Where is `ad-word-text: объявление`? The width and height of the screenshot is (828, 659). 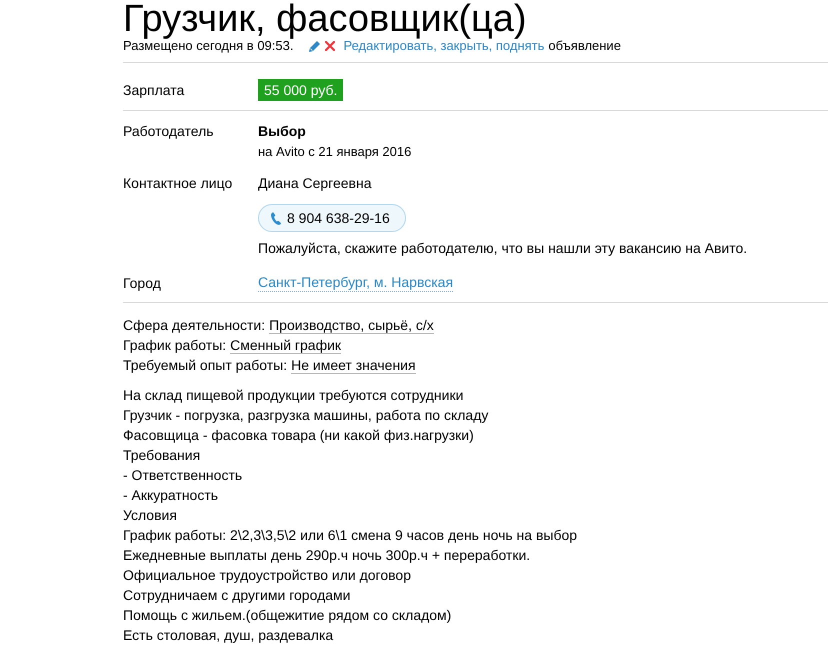
ad-word-text: объявление is located at coordinates (584, 46).